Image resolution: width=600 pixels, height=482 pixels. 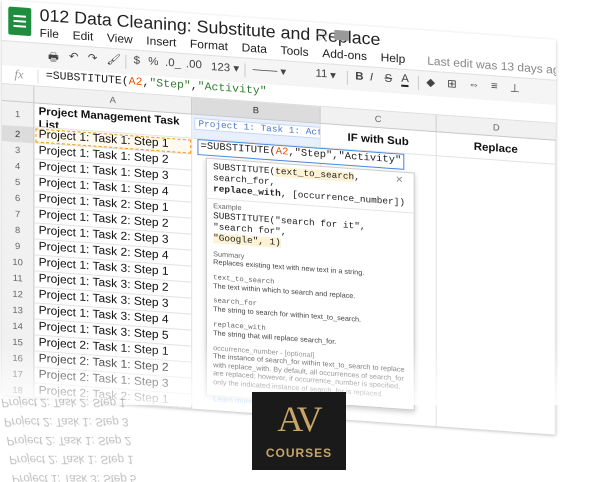 I want to click on paint-format-icon: 🖌, so click(x=114, y=60).